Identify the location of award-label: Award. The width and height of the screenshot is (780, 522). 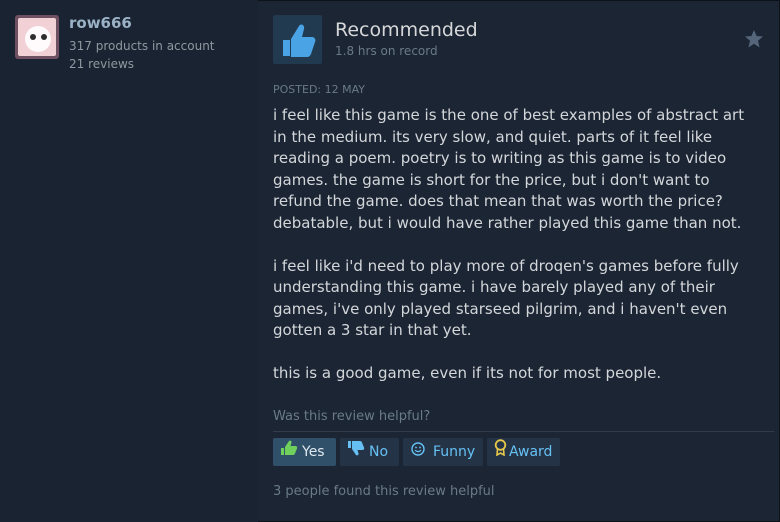
(531, 452).